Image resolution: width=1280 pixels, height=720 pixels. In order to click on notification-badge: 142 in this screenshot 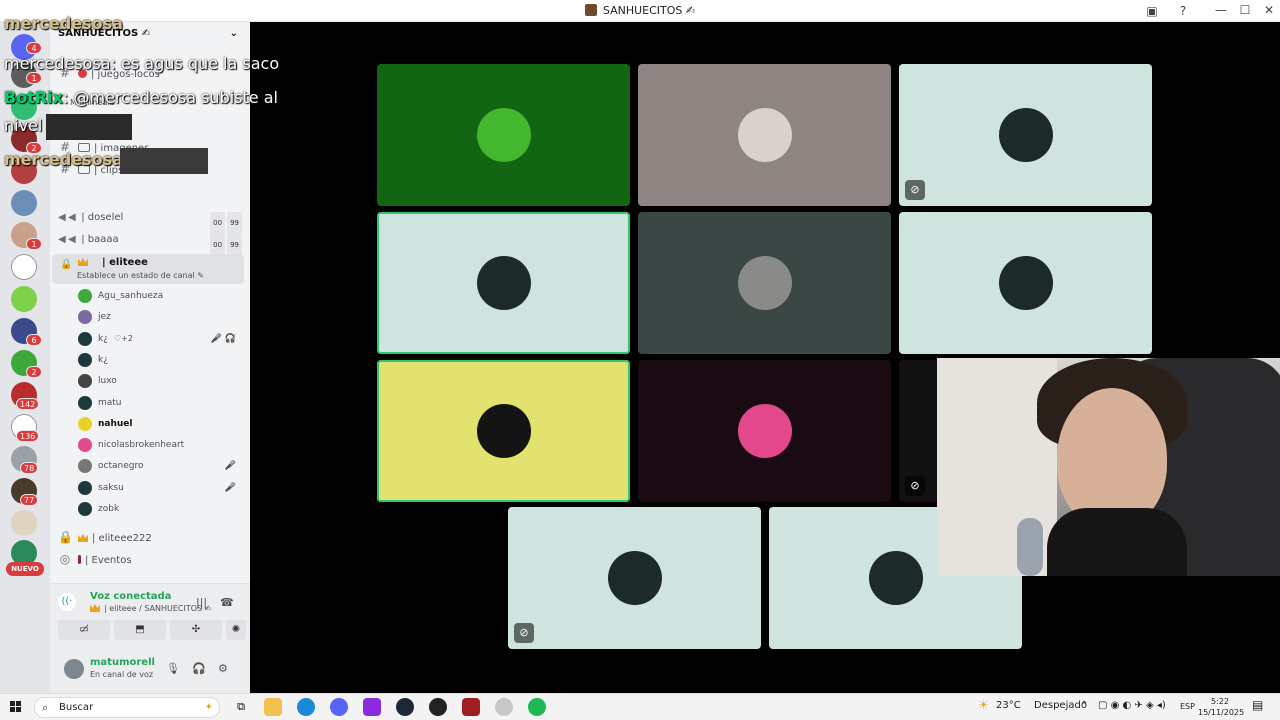, I will do `click(28, 404)`.